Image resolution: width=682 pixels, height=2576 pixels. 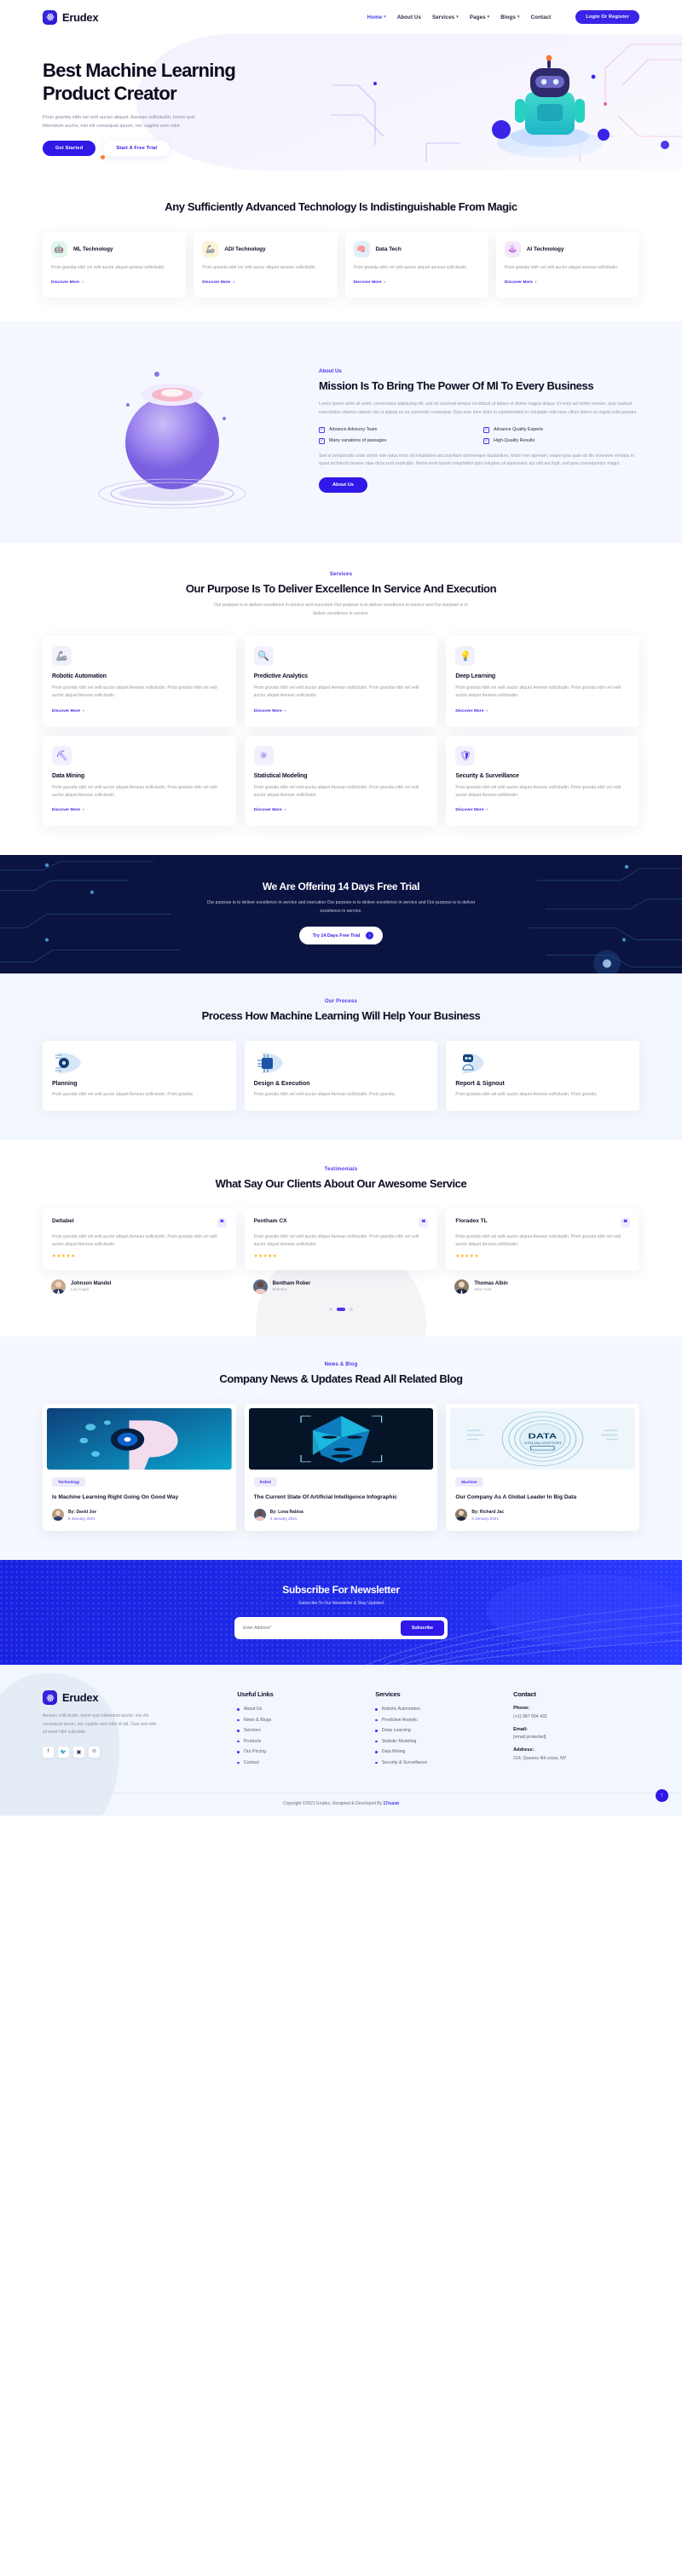 What do you see at coordinates (322, 1629) in the screenshot?
I see `email-input` at bounding box center [322, 1629].